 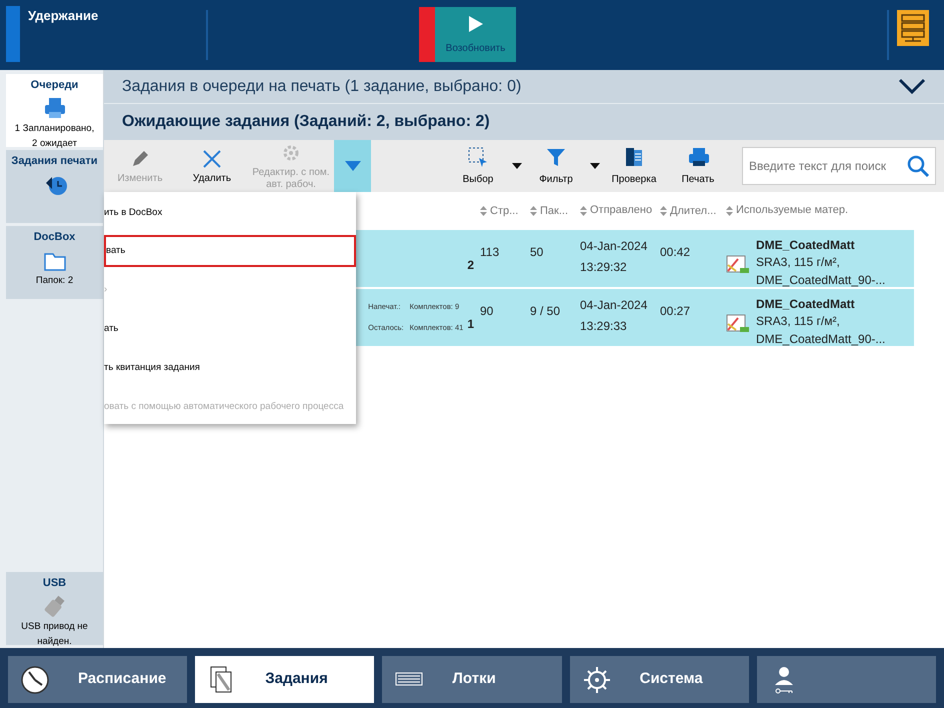 What do you see at coordinates (472, 679) in the screenshot?
I see `nav-tab: Лотки` at bounding box center [472, 679].